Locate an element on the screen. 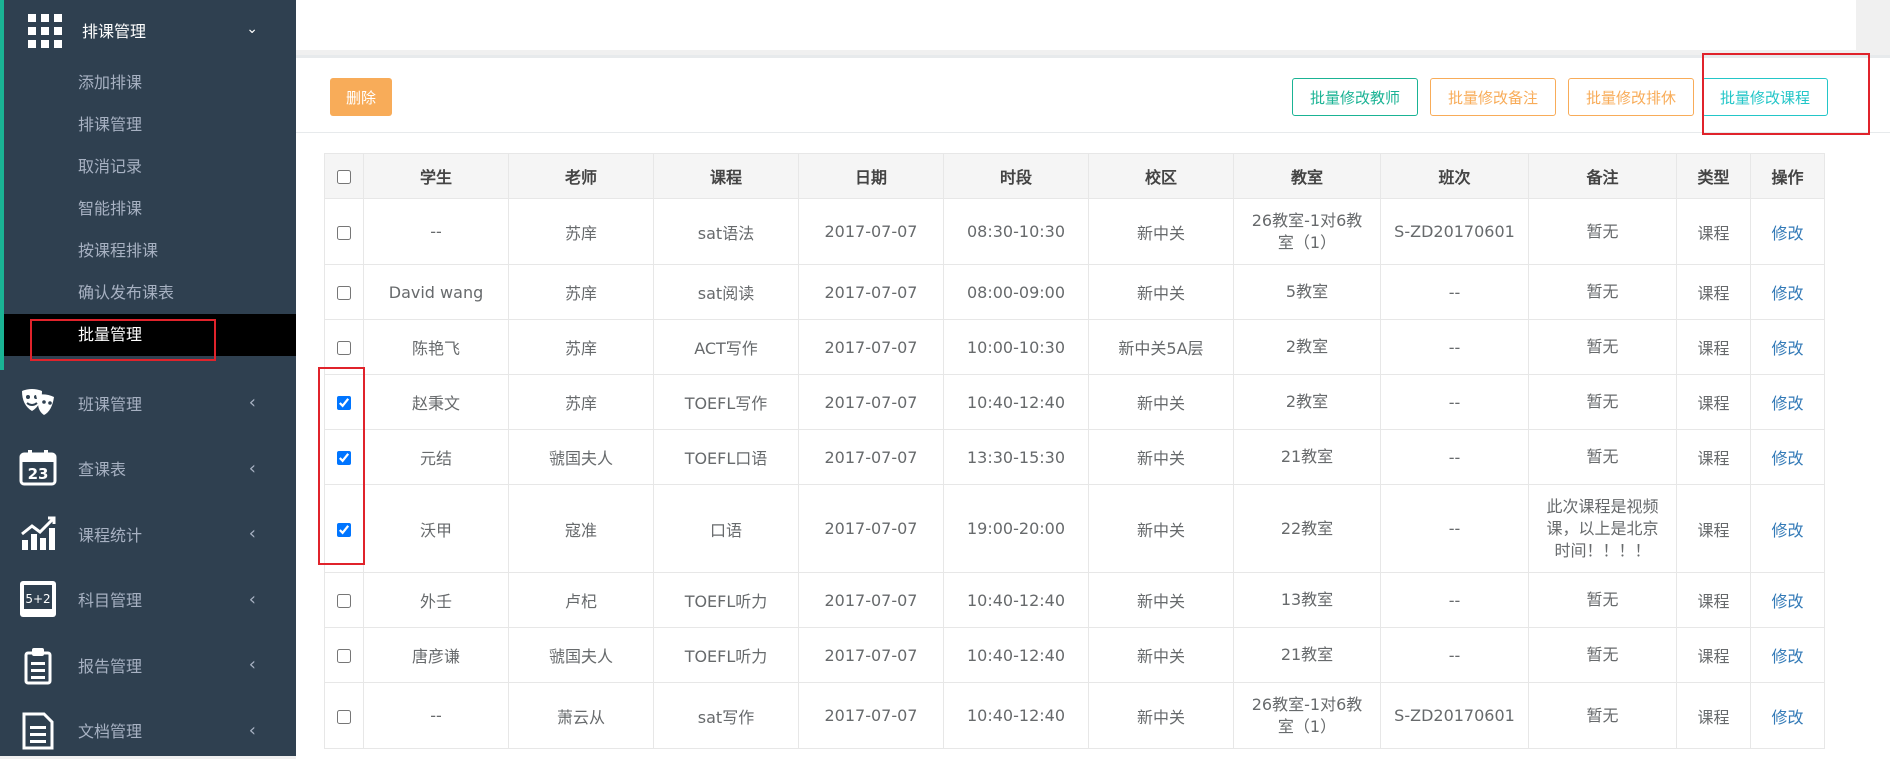  cell-time: 10:40-12:40 is located at coordinates (1016, 655).